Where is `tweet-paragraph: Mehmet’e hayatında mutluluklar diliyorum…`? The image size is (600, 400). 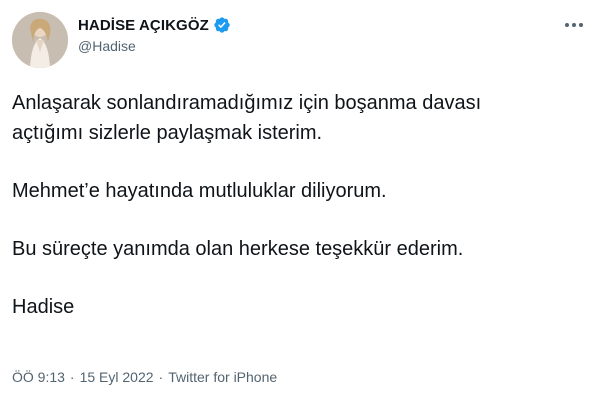
tweet-paragraph: Mehmet’e hayatında mutluluklar diliyorum… is located at coordinates (199, 191).